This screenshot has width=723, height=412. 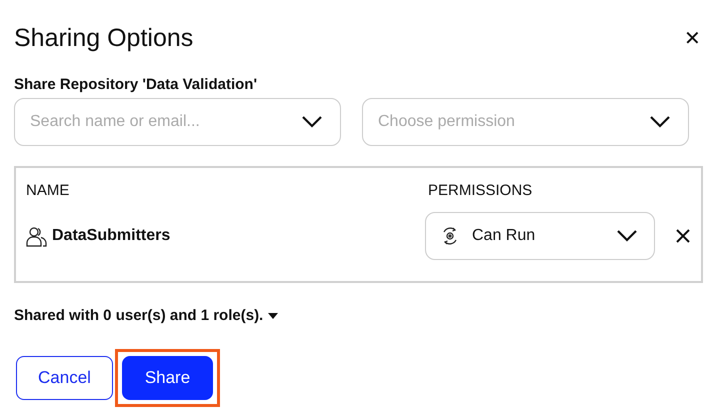 I want to click on remove-icon, so click(x=683, y=236).